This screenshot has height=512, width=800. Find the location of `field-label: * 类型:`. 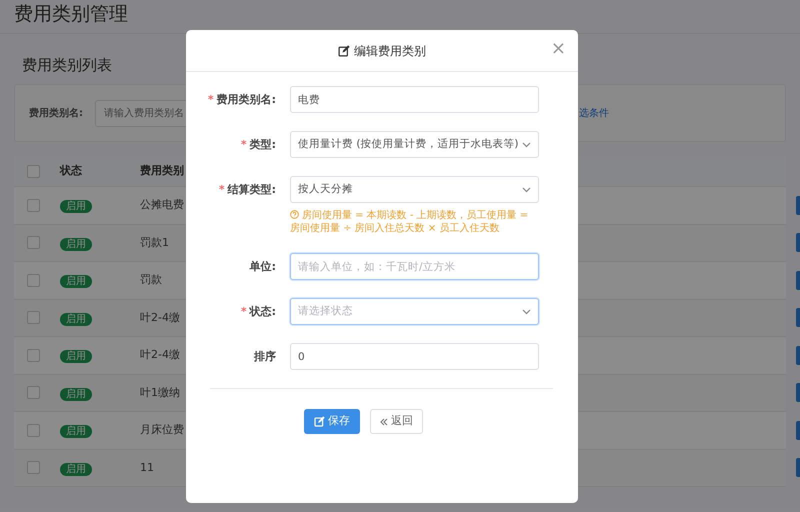

field-label: * 类型: is located at coordinates (258, 145).